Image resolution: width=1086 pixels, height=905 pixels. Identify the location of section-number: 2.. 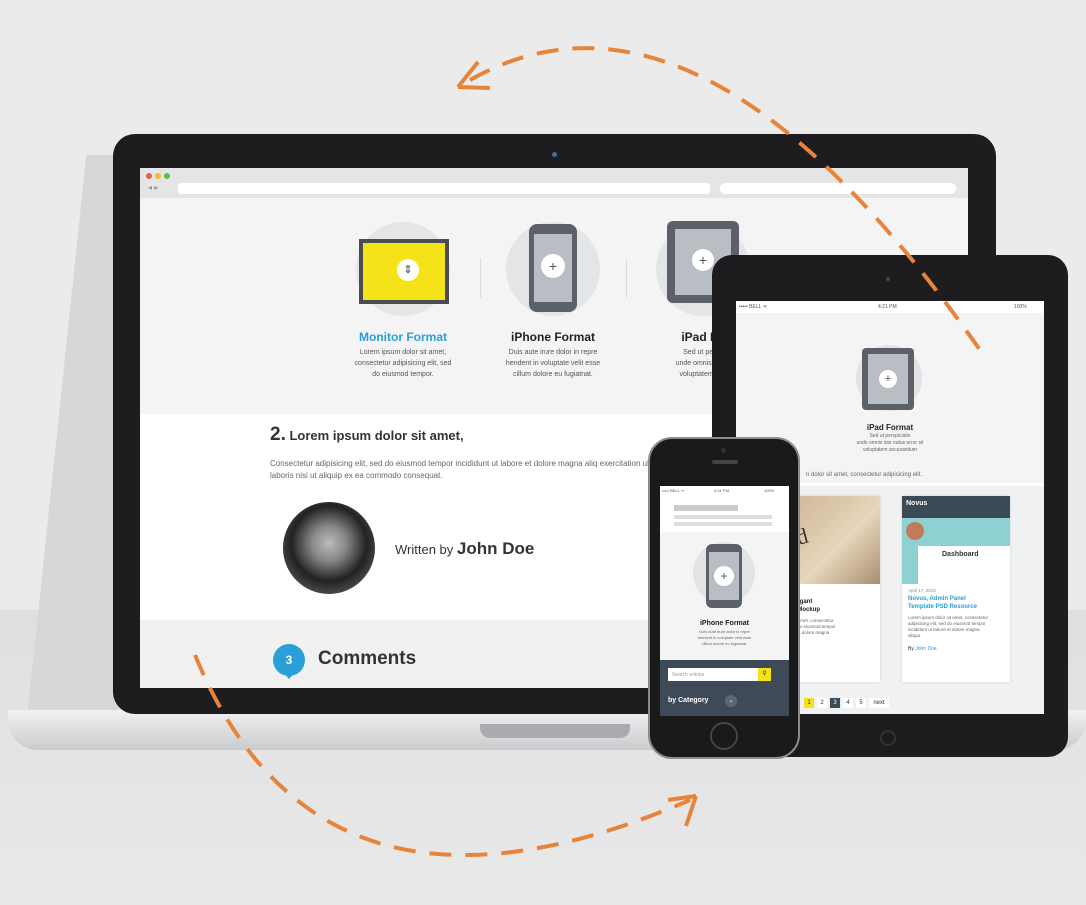
(278, 434).